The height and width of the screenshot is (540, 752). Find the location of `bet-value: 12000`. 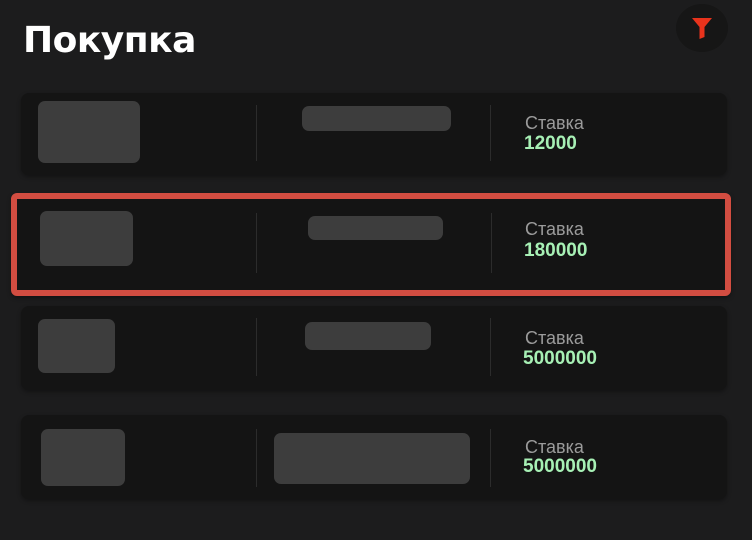

bet-value: 12000 is located at coordinates (550, 143).